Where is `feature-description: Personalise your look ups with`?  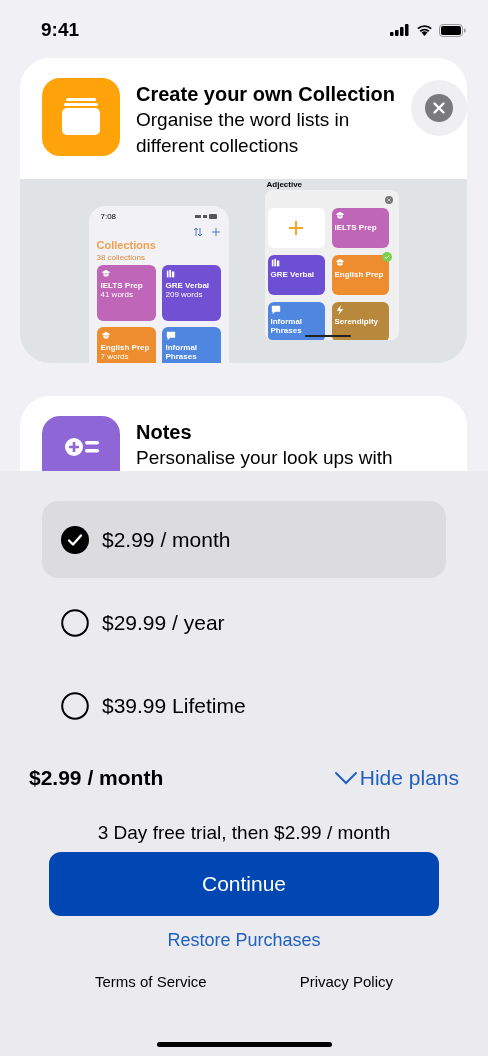
feature-description: Personalise your look ups with is located at coordinates (265, 458).